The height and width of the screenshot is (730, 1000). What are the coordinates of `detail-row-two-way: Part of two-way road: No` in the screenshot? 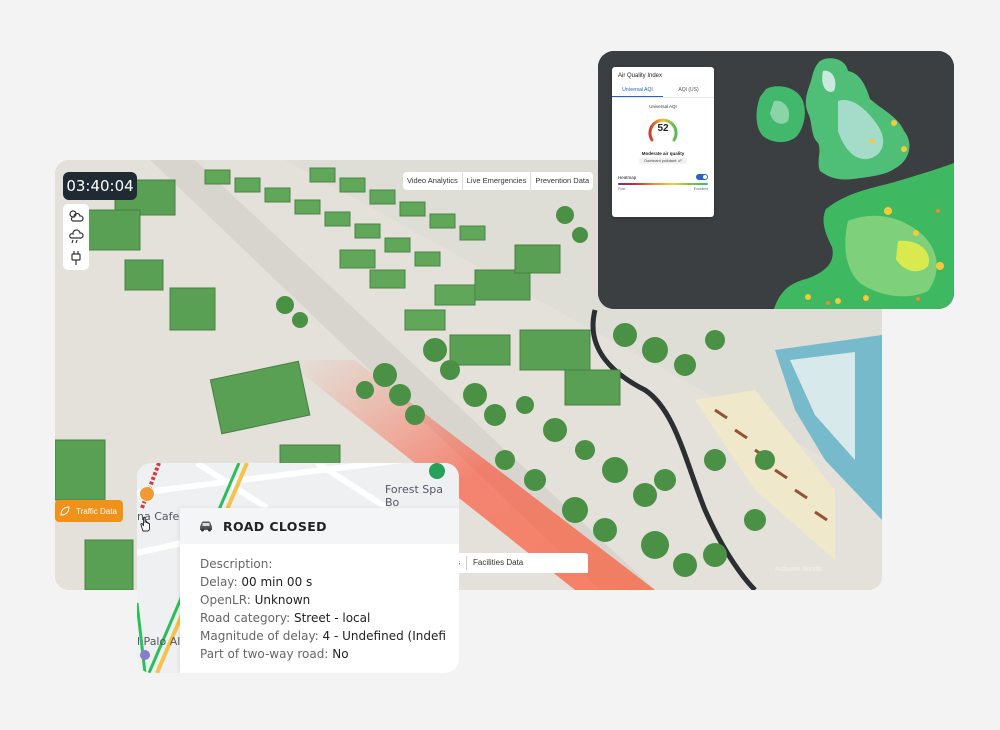 It's located at (329, 654).